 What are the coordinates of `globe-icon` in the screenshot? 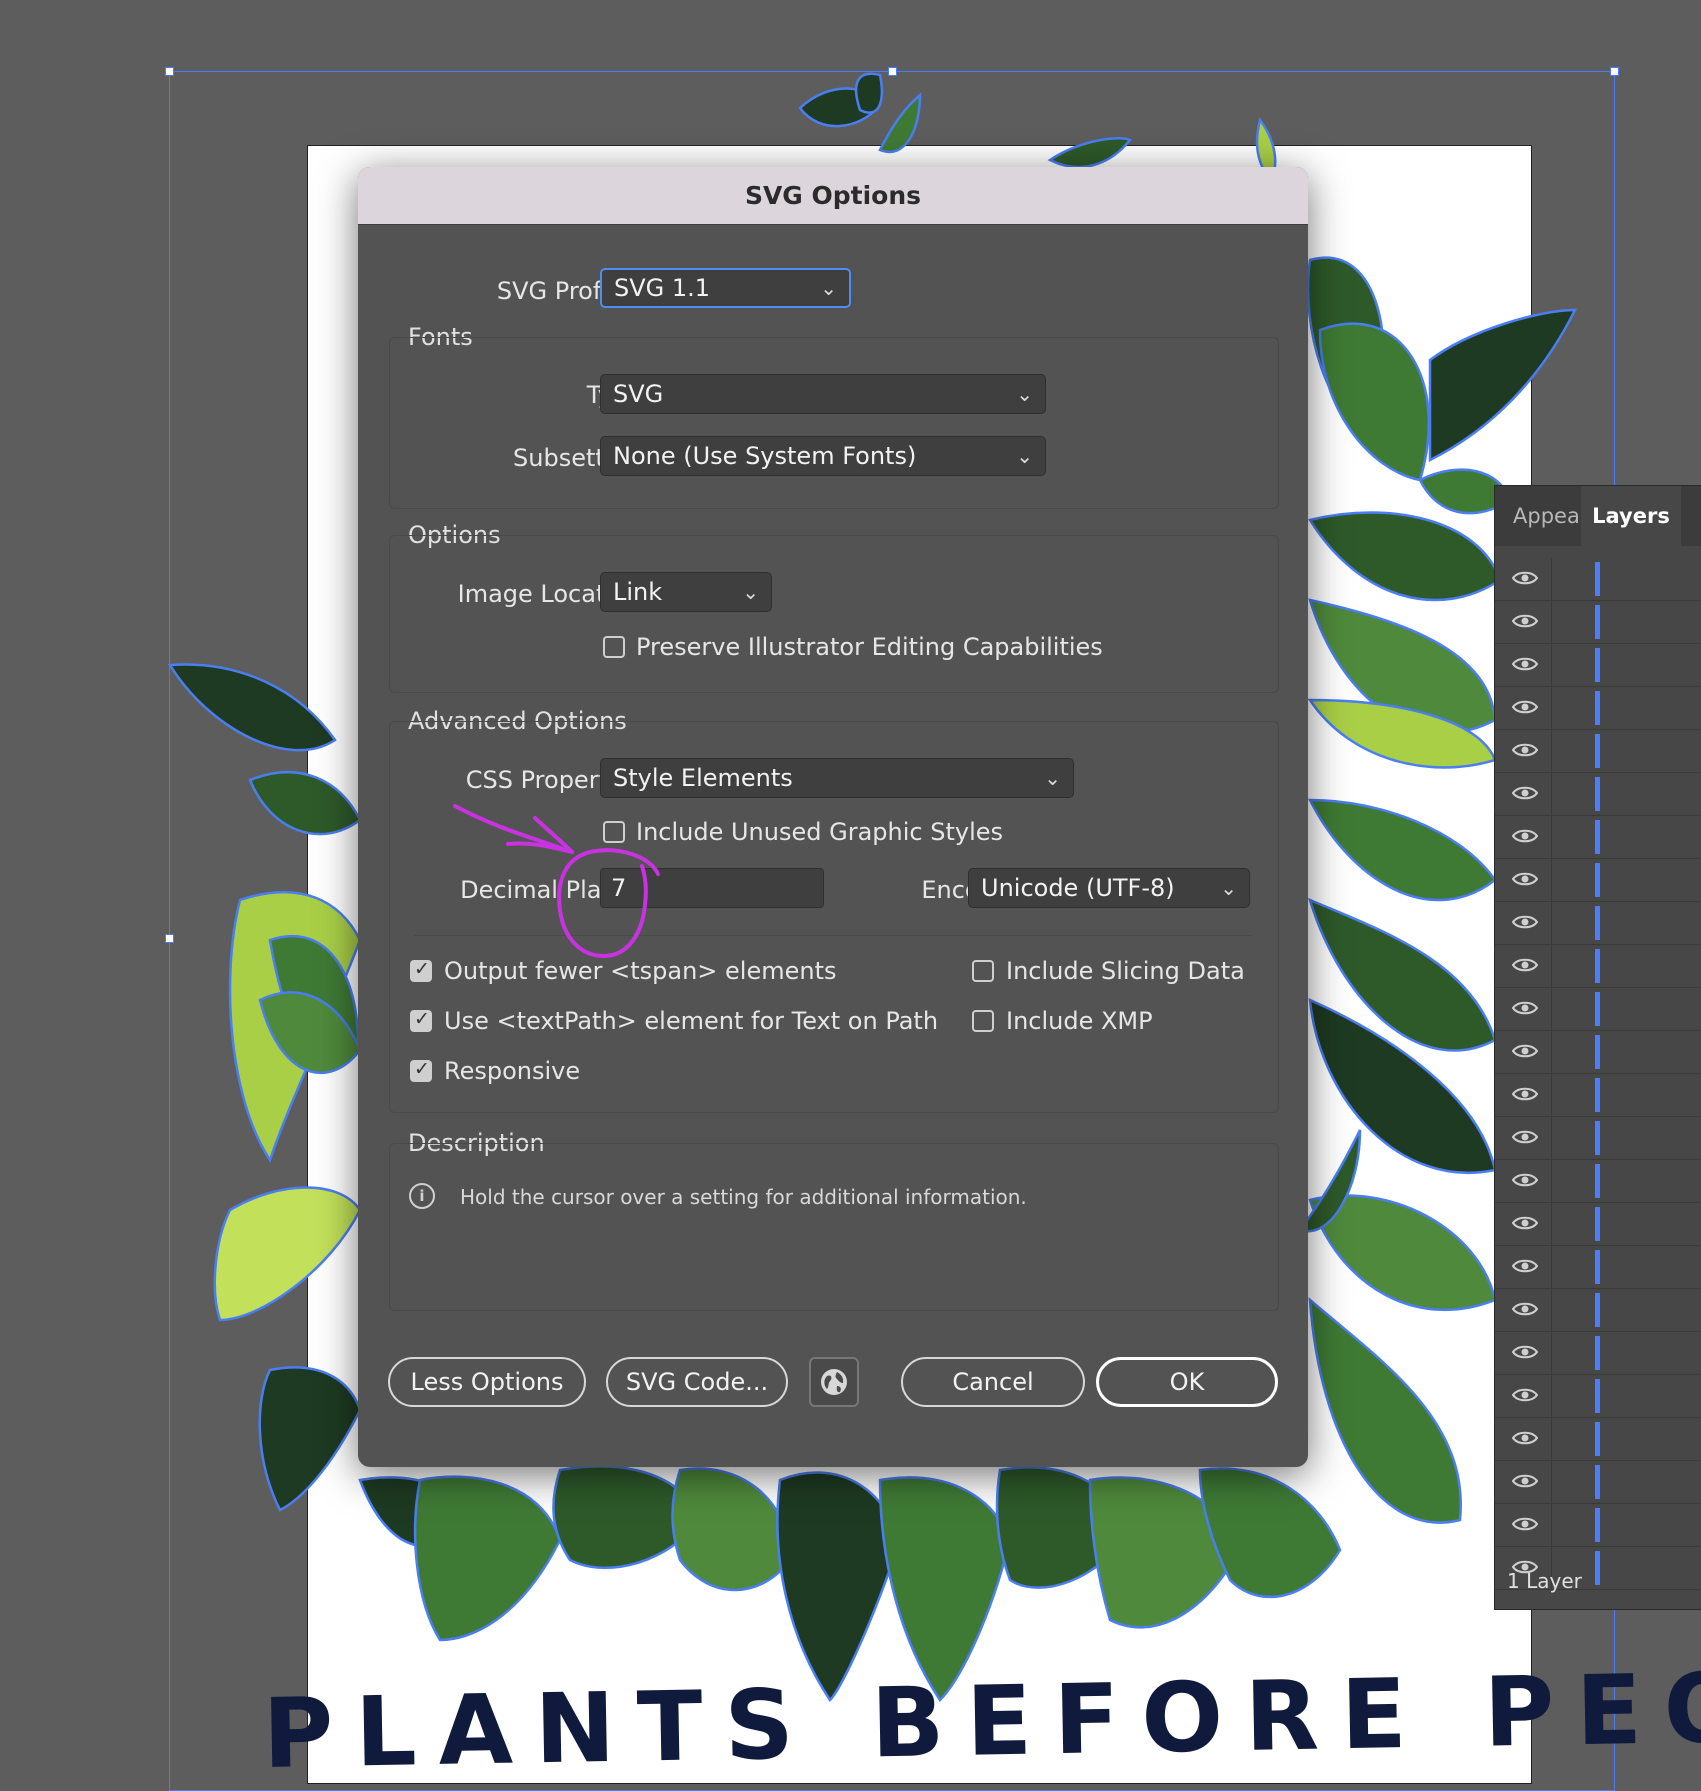 It's located at (834, 1382).